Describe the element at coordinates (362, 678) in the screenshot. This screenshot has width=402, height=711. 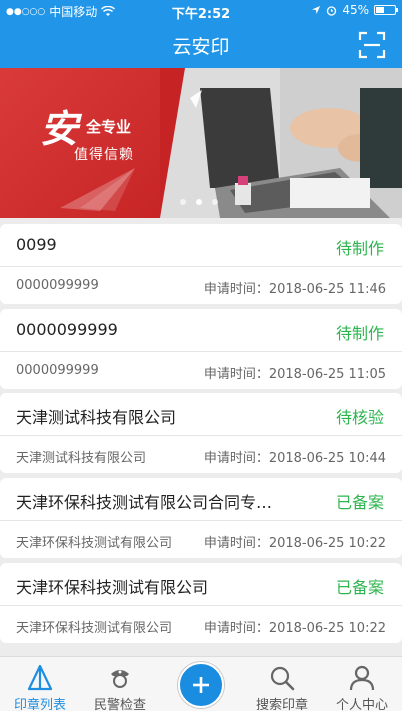
I see `person-icon` at that location.